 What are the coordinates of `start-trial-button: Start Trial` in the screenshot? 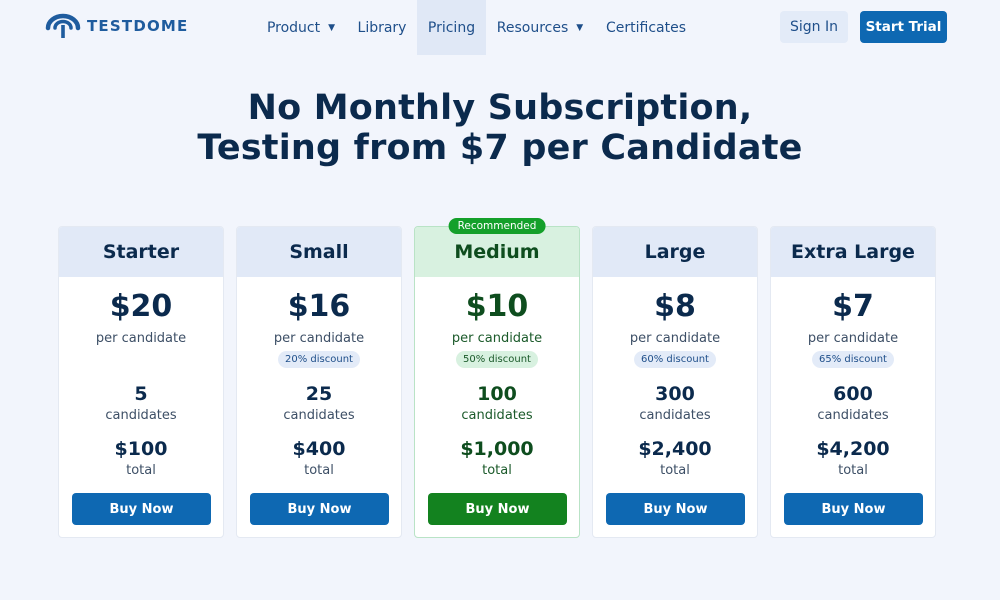 It's located at (903, 27).